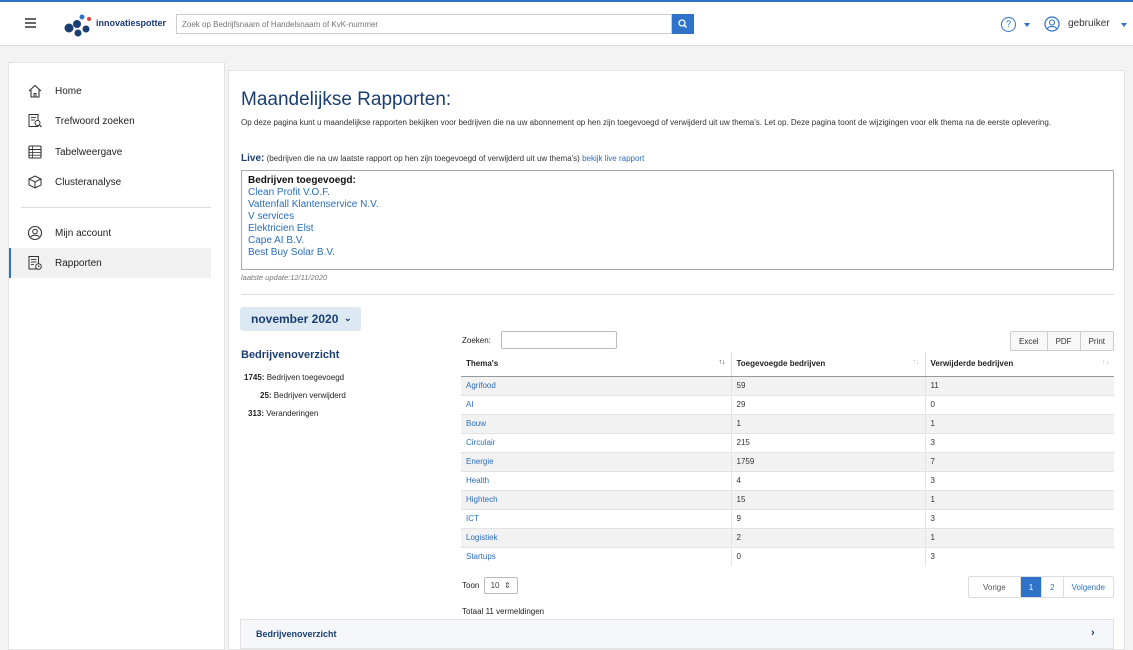  Describe the element at coordinates (1019, 461) in the screenshot. I see `removed-count: 7` at that location.